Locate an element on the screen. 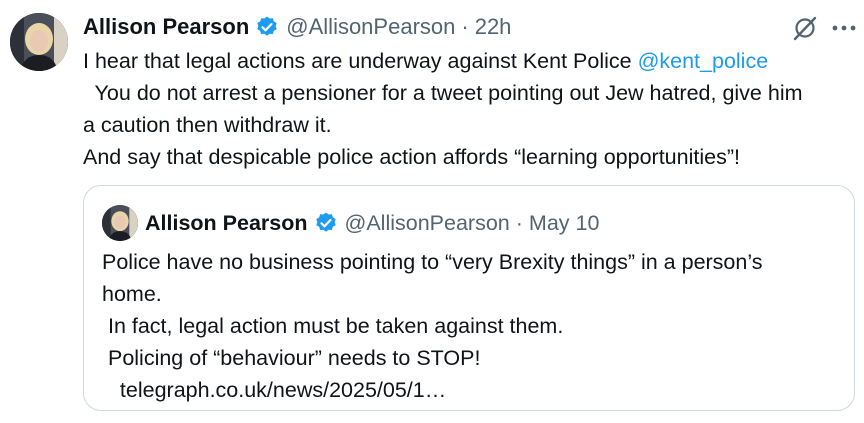  mention-link: @kent_police is located at coordinates (703, 61).